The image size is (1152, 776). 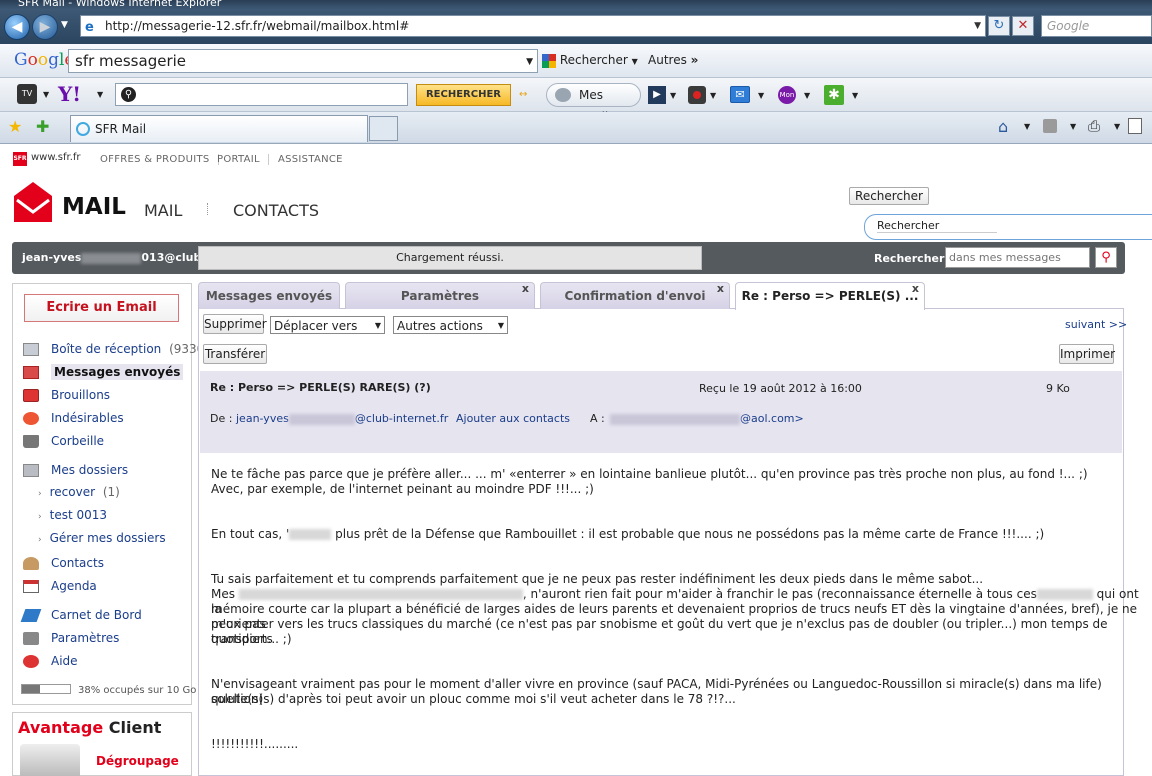 I want to click on tv-dropdown-icon: ▼, so click(x=46, y=94).